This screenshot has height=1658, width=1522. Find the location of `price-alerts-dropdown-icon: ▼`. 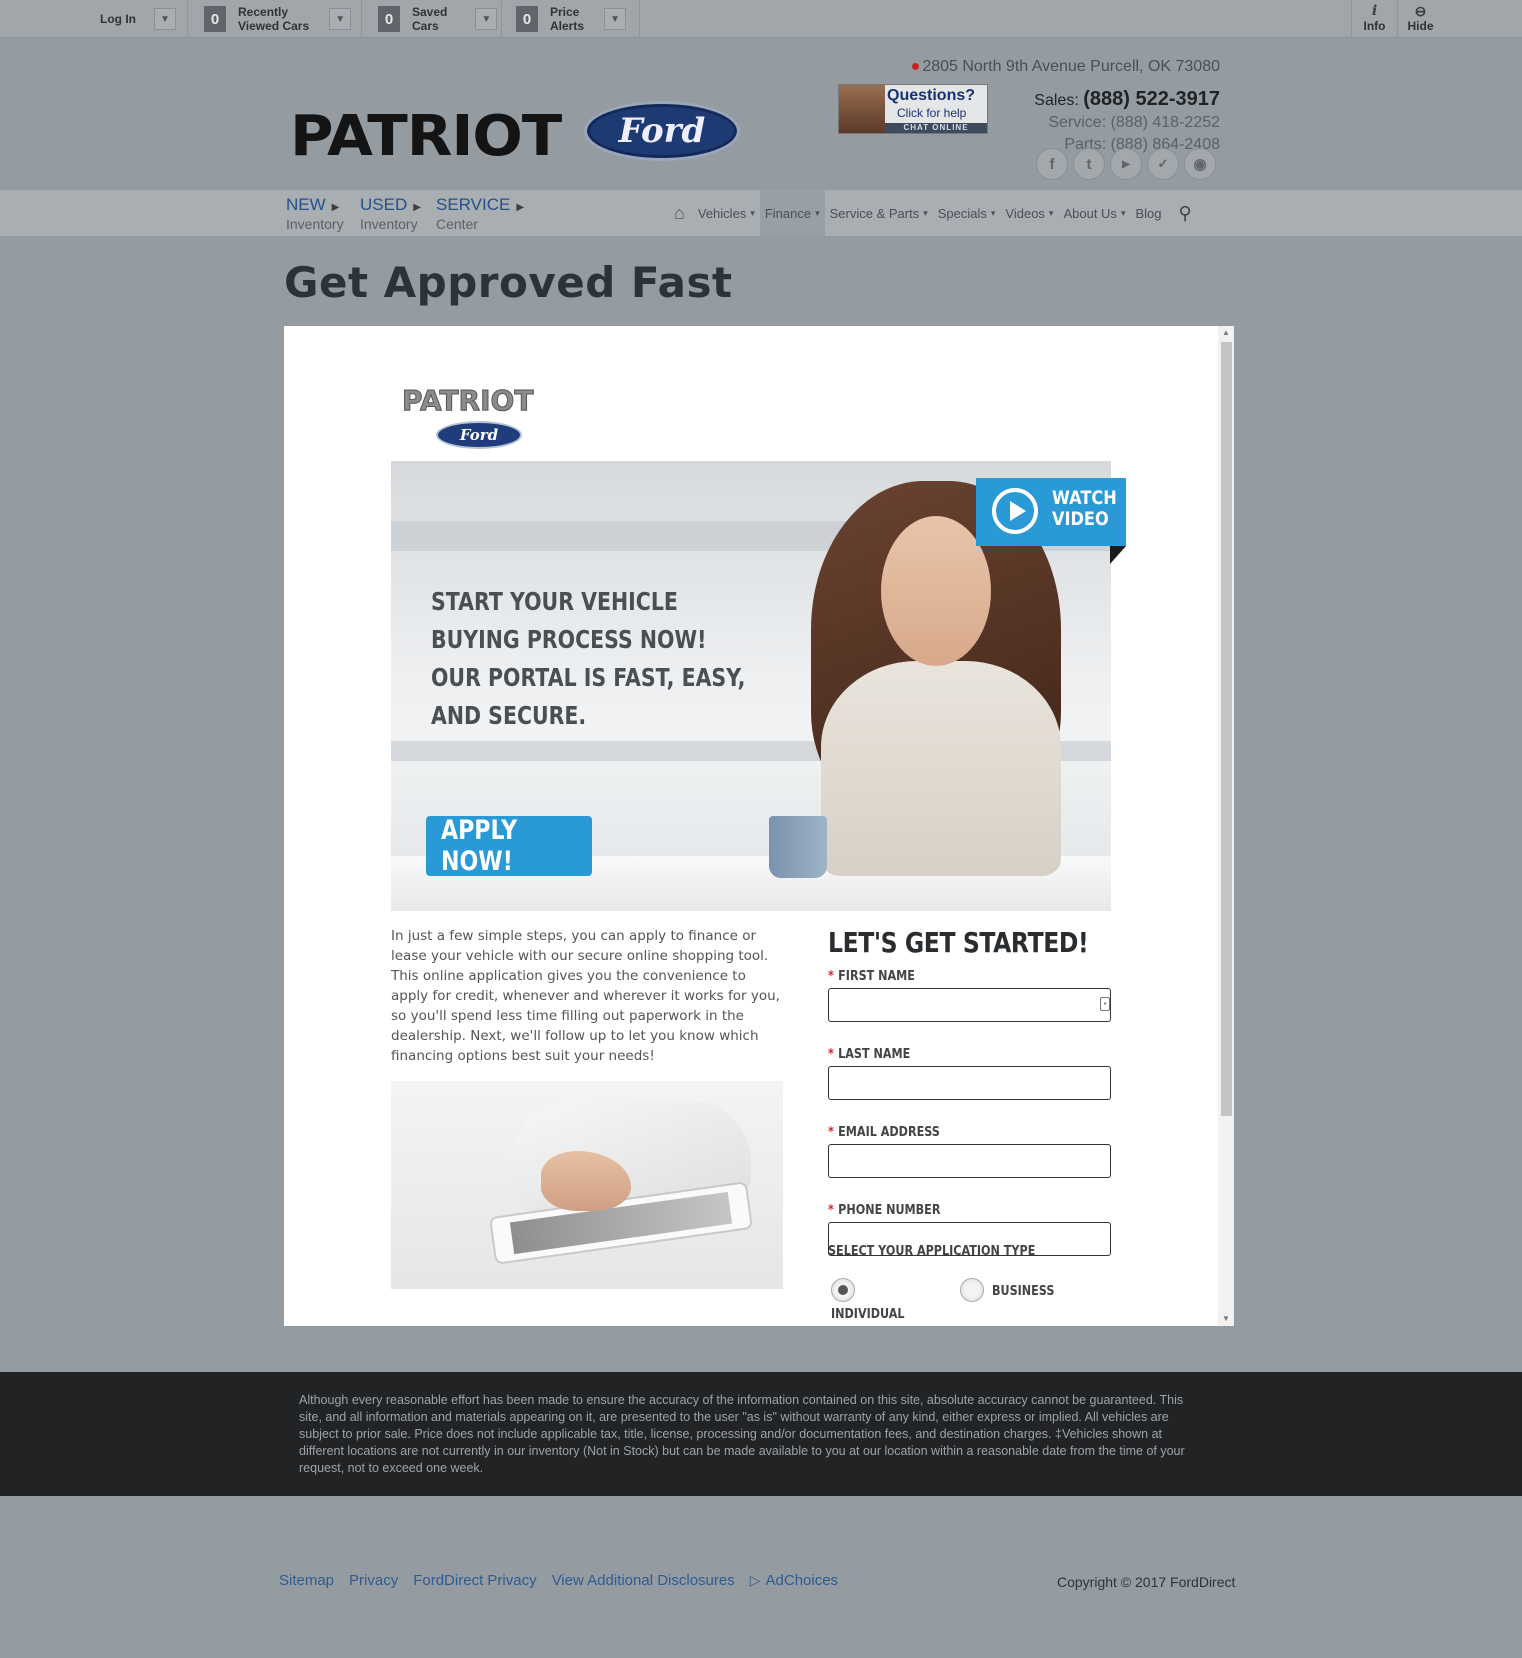

price-alerts-dropdown-icon: ▼ is located at coordinates (615, 19).